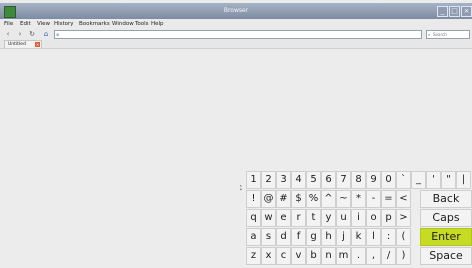  I want to click on key-3: 3, so click(283, 180).